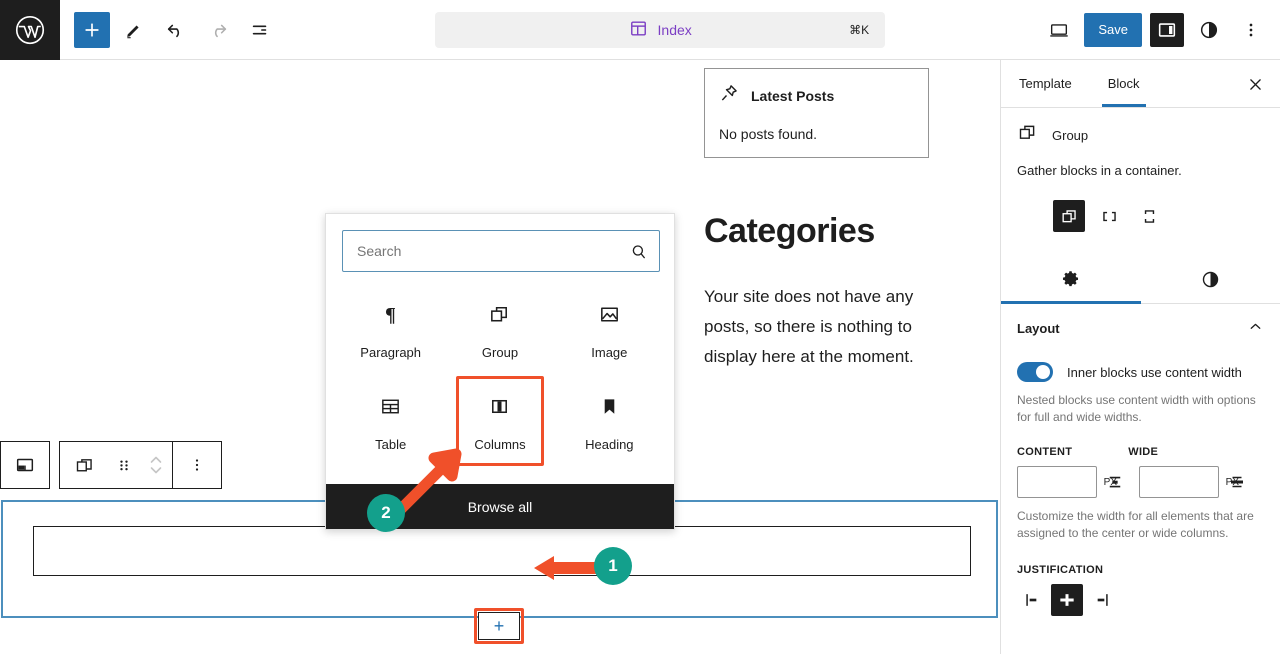 The image size is (1280, 654). I want to click on inserter-block-label: Columns, so click(500, 444).